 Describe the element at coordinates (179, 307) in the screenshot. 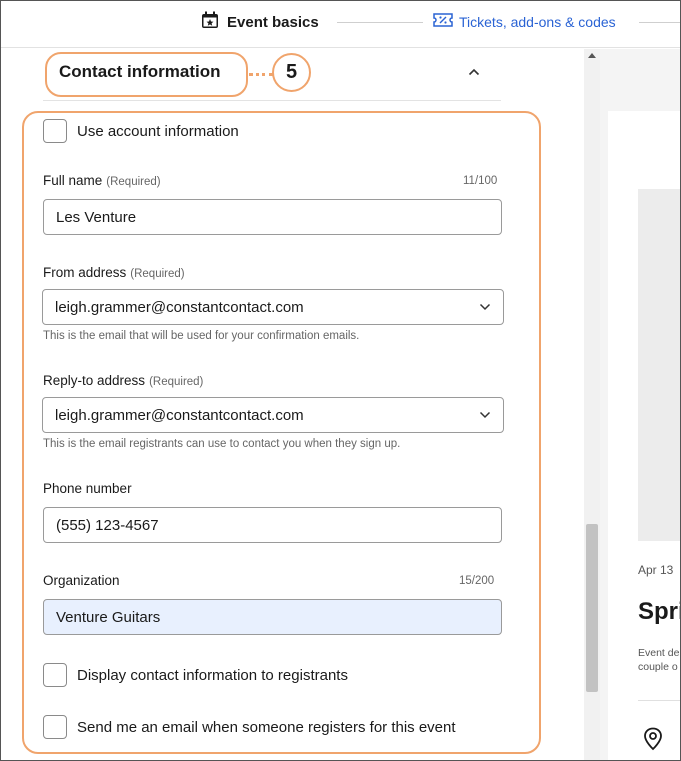

I see `from-address-value: leigh.grammer@constantcontact.com` at that location.